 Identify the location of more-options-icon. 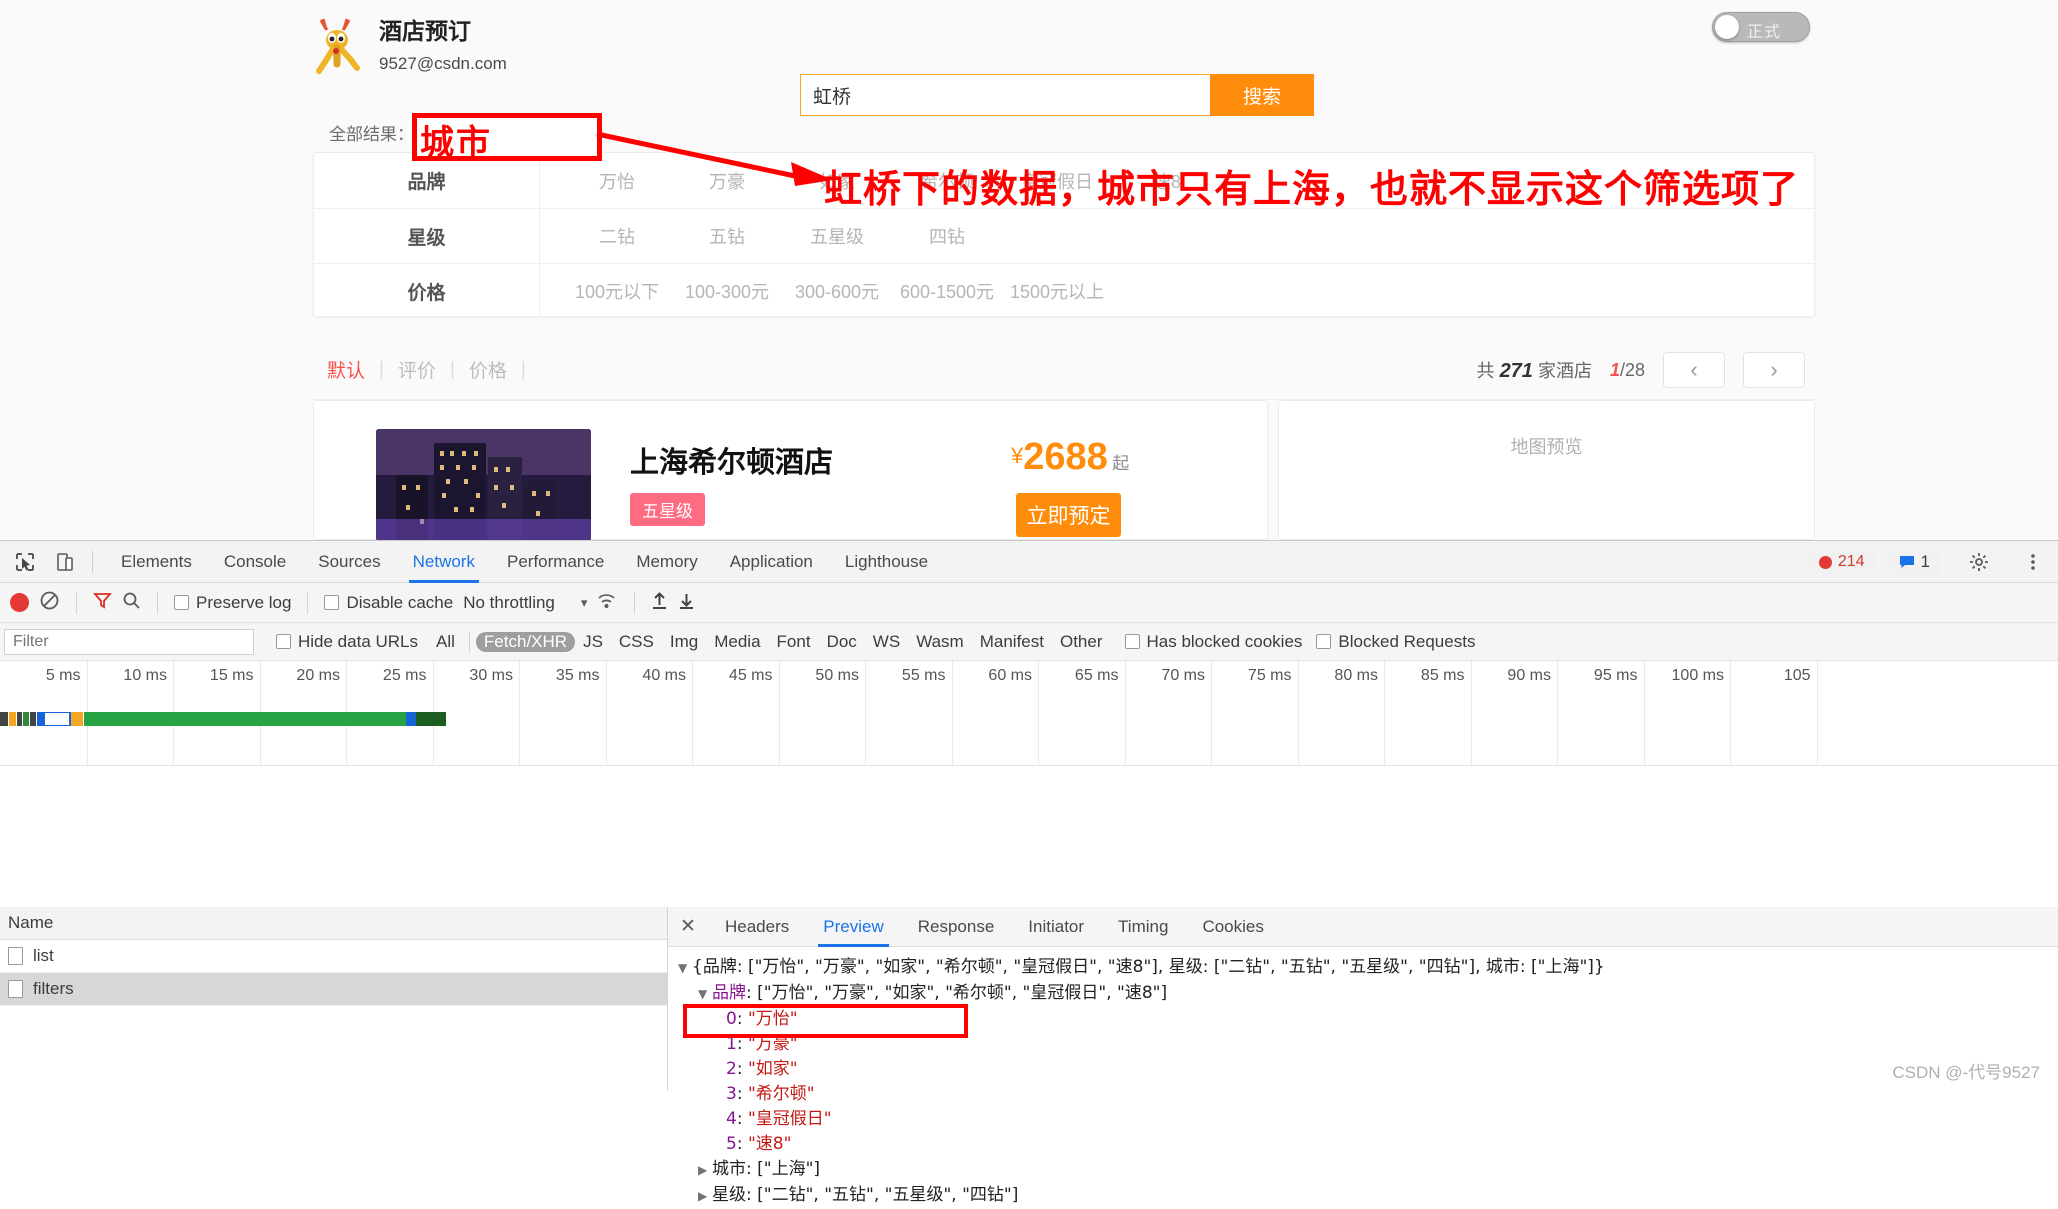
(2033, 562).